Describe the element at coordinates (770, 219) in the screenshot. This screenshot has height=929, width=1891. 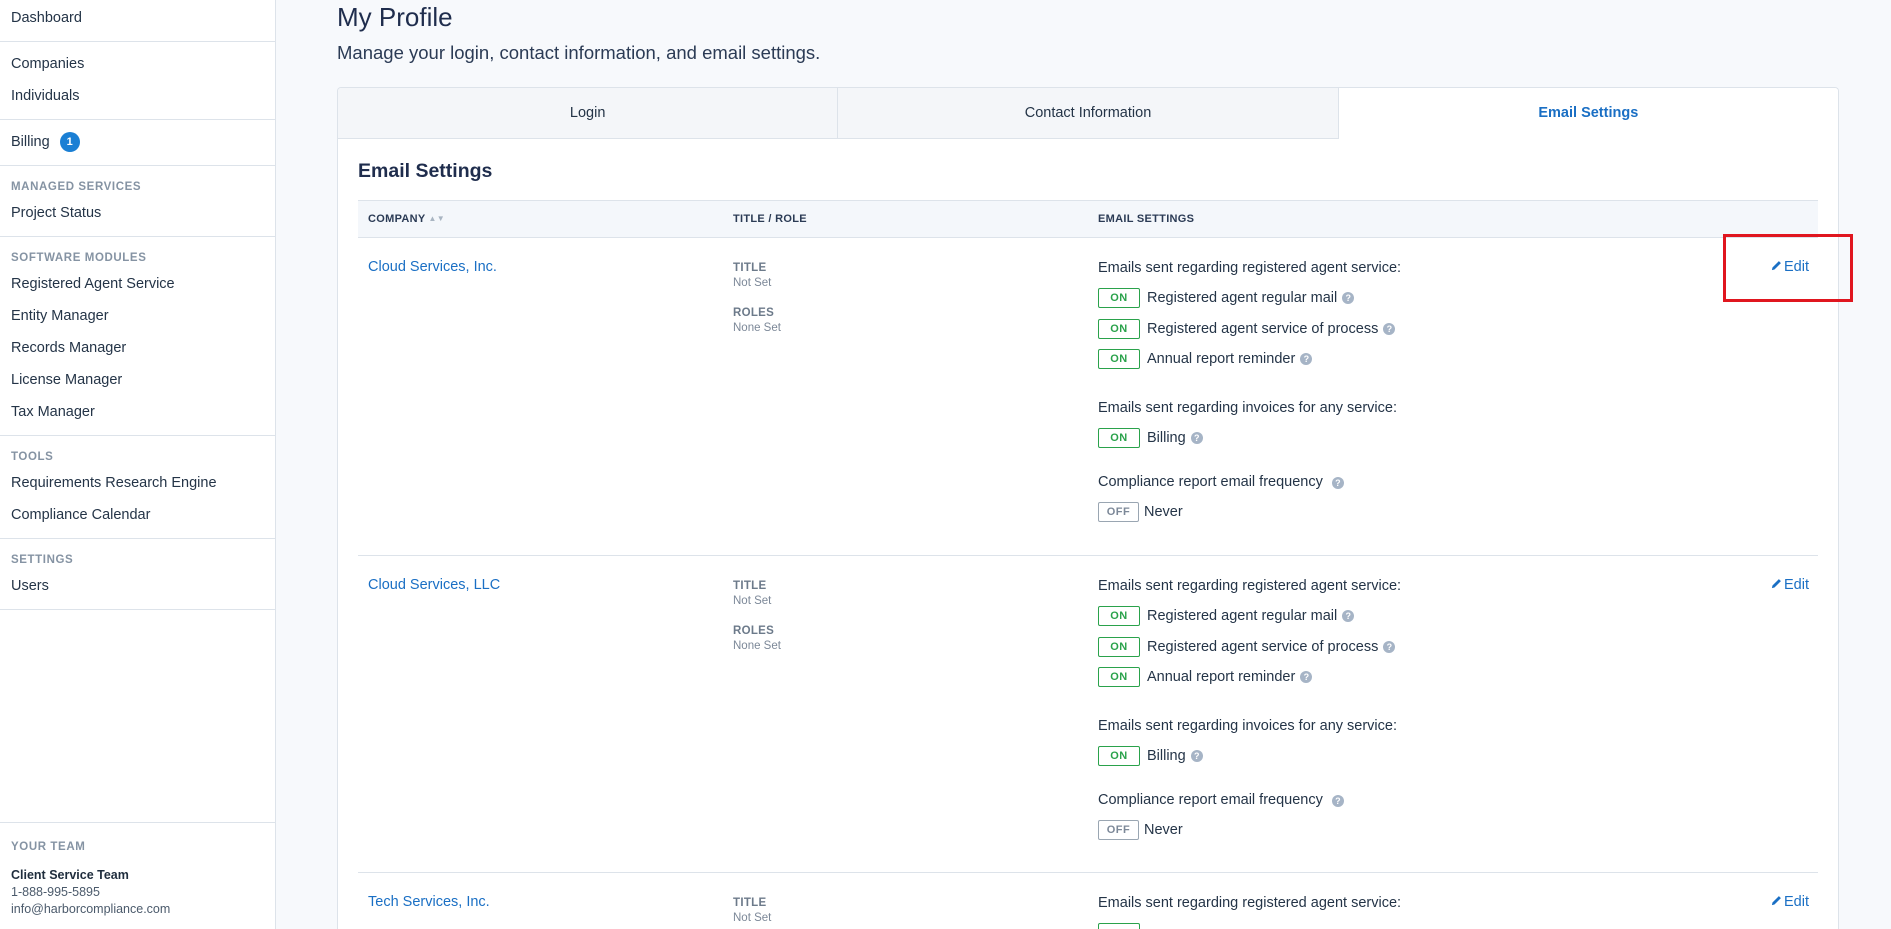
I see `column-header-title-role: TITLE / ROLE` at that location.